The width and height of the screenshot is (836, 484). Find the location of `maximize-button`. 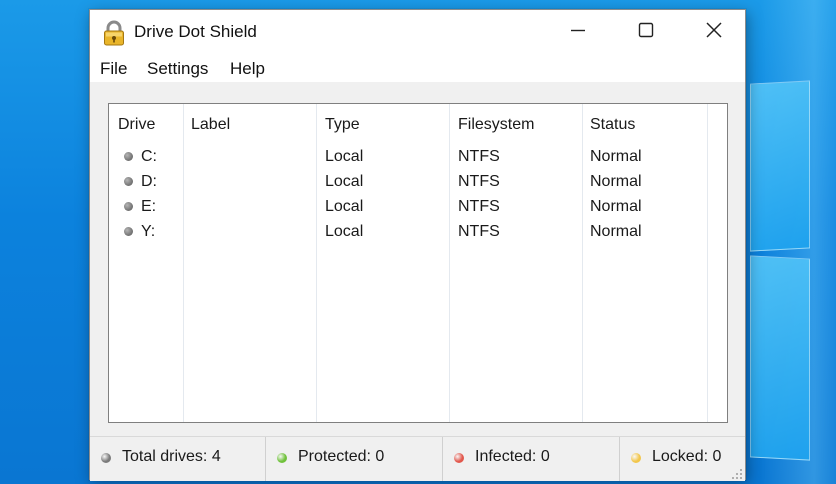

maximize-button is located at coordinates (646, 32).